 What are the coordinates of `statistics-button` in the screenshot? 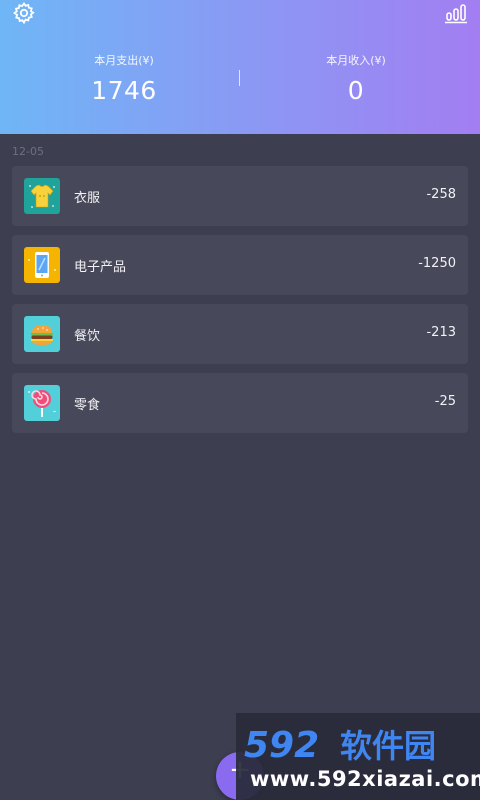 It's located at (456, 13).